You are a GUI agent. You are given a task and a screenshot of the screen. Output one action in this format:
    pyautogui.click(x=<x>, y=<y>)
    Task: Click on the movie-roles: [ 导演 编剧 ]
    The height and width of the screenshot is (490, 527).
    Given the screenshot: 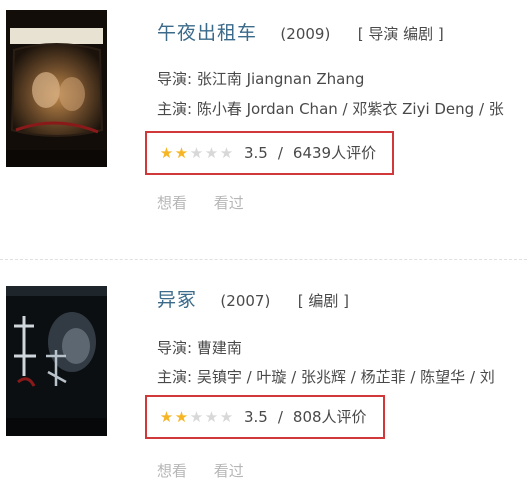 What is the action you would take?
    pyautogui.click(x=400, y=34)
    